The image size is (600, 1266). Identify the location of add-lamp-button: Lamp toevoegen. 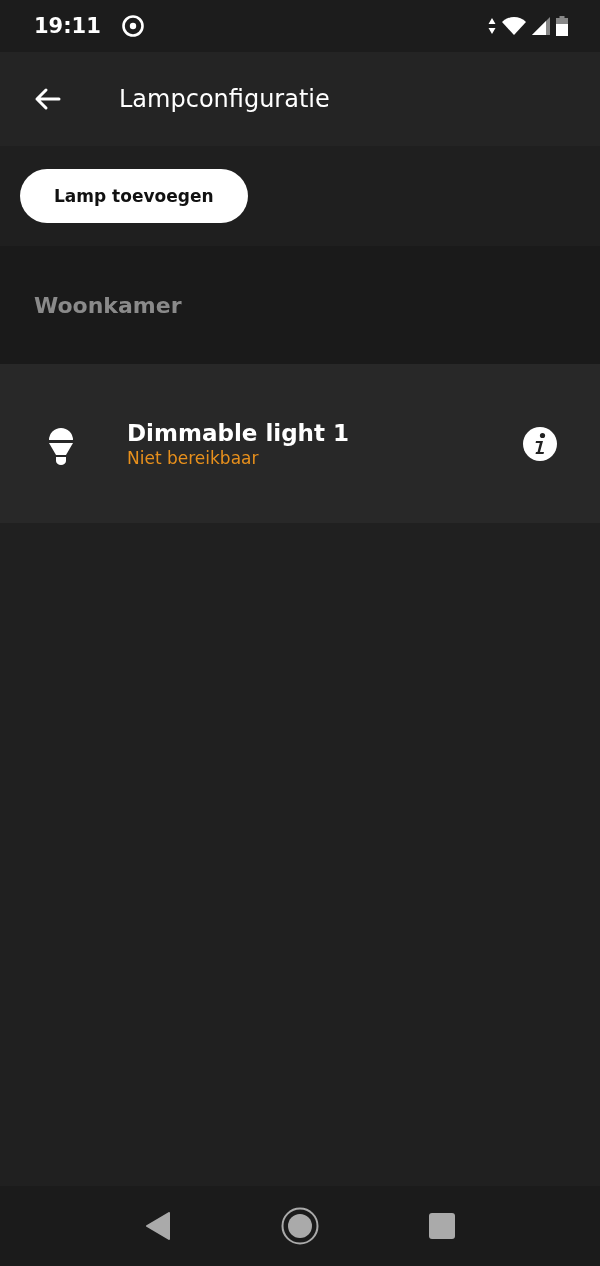
(134, 196).